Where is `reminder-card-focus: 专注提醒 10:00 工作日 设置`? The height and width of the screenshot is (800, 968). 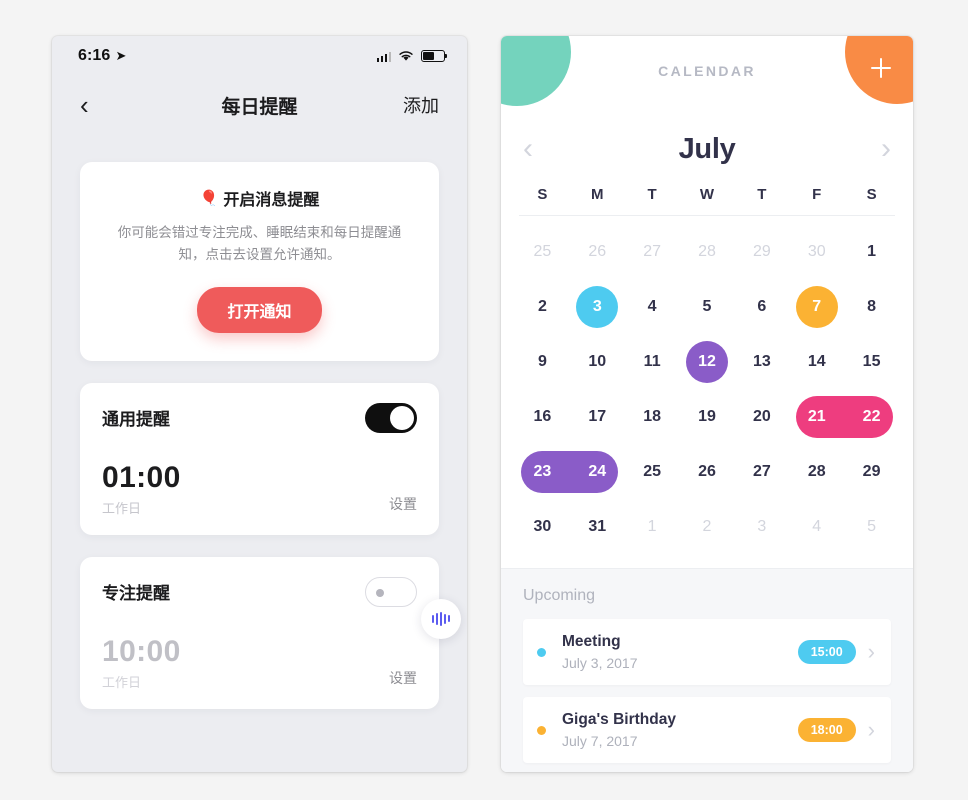 reminder-card-focus: 专注提醒 10:00 工作日 设置 is located at coordinates (270, 632).